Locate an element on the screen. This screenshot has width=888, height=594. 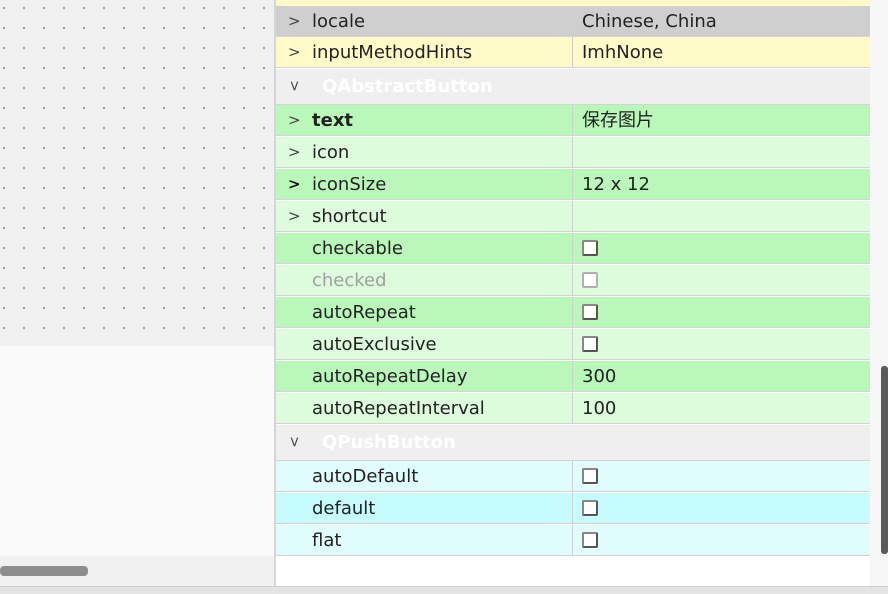
property-name: autoRepeatInterval is located at coordinates (398, 408).